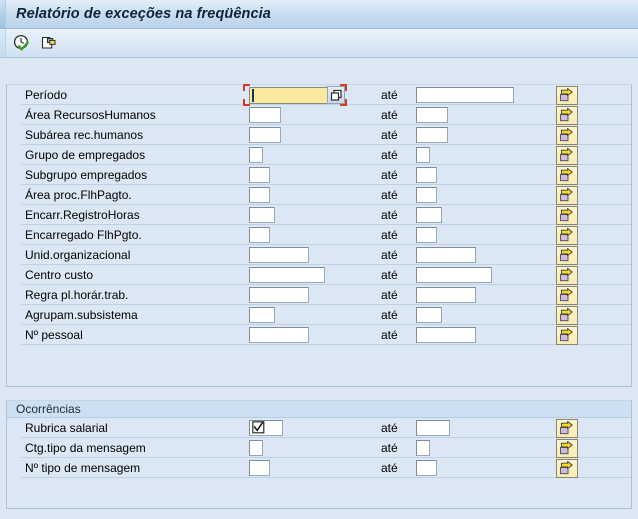 Image resolution: width=638 pixels, height=519 pixels. What do you see at coordinates (59, 275) in the screenshot?
I see `field-label: Centro custo` at bounding box center [59, 275].